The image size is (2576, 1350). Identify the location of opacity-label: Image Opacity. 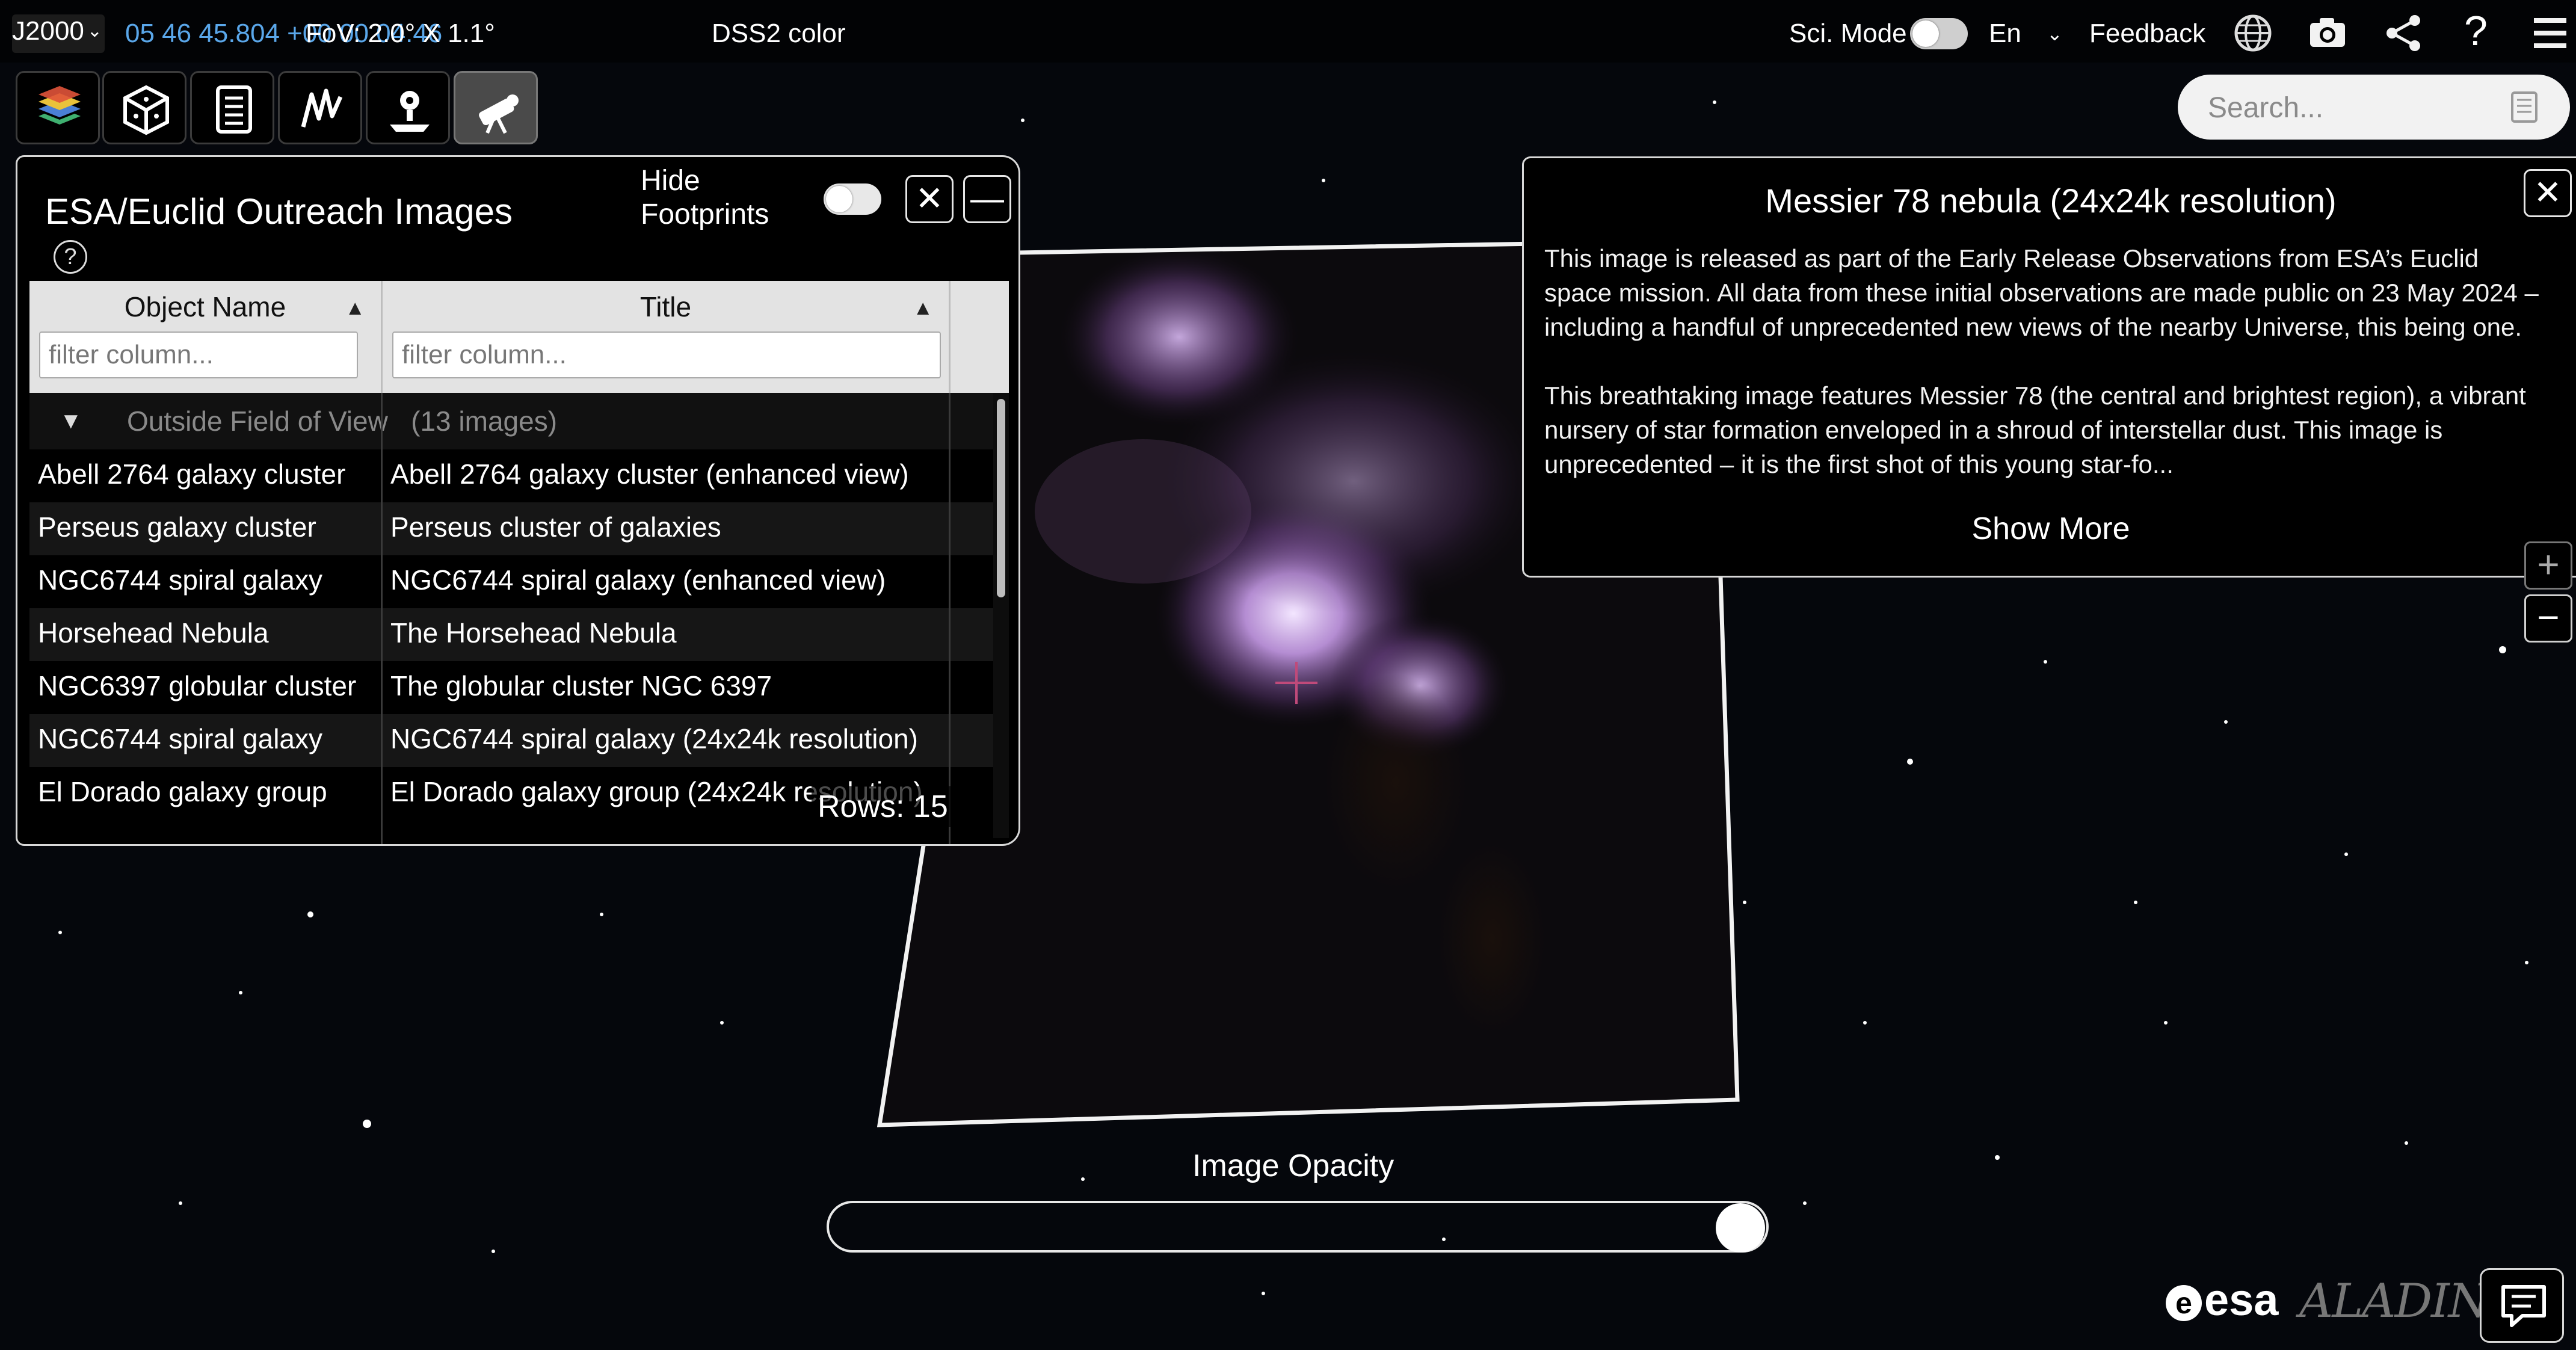
(1293, 1165).